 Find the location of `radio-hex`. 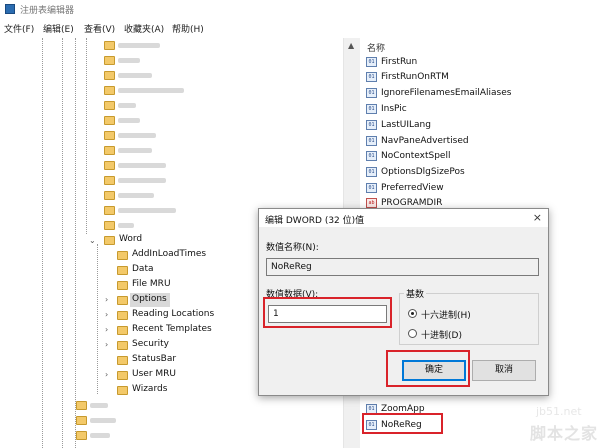

radio-hex is located at coordinates (412, 313).